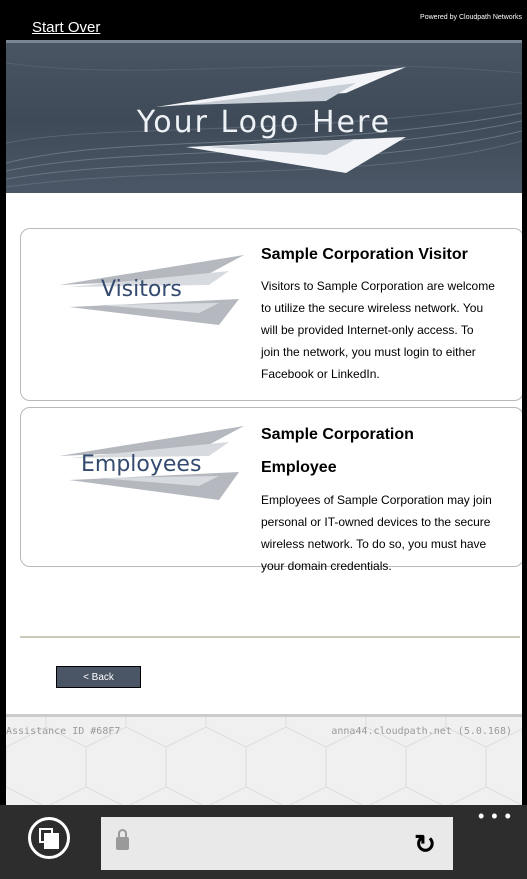  Describe the element at coordinates (270, 637) in the screenshot. I see `section-divider` at that location.